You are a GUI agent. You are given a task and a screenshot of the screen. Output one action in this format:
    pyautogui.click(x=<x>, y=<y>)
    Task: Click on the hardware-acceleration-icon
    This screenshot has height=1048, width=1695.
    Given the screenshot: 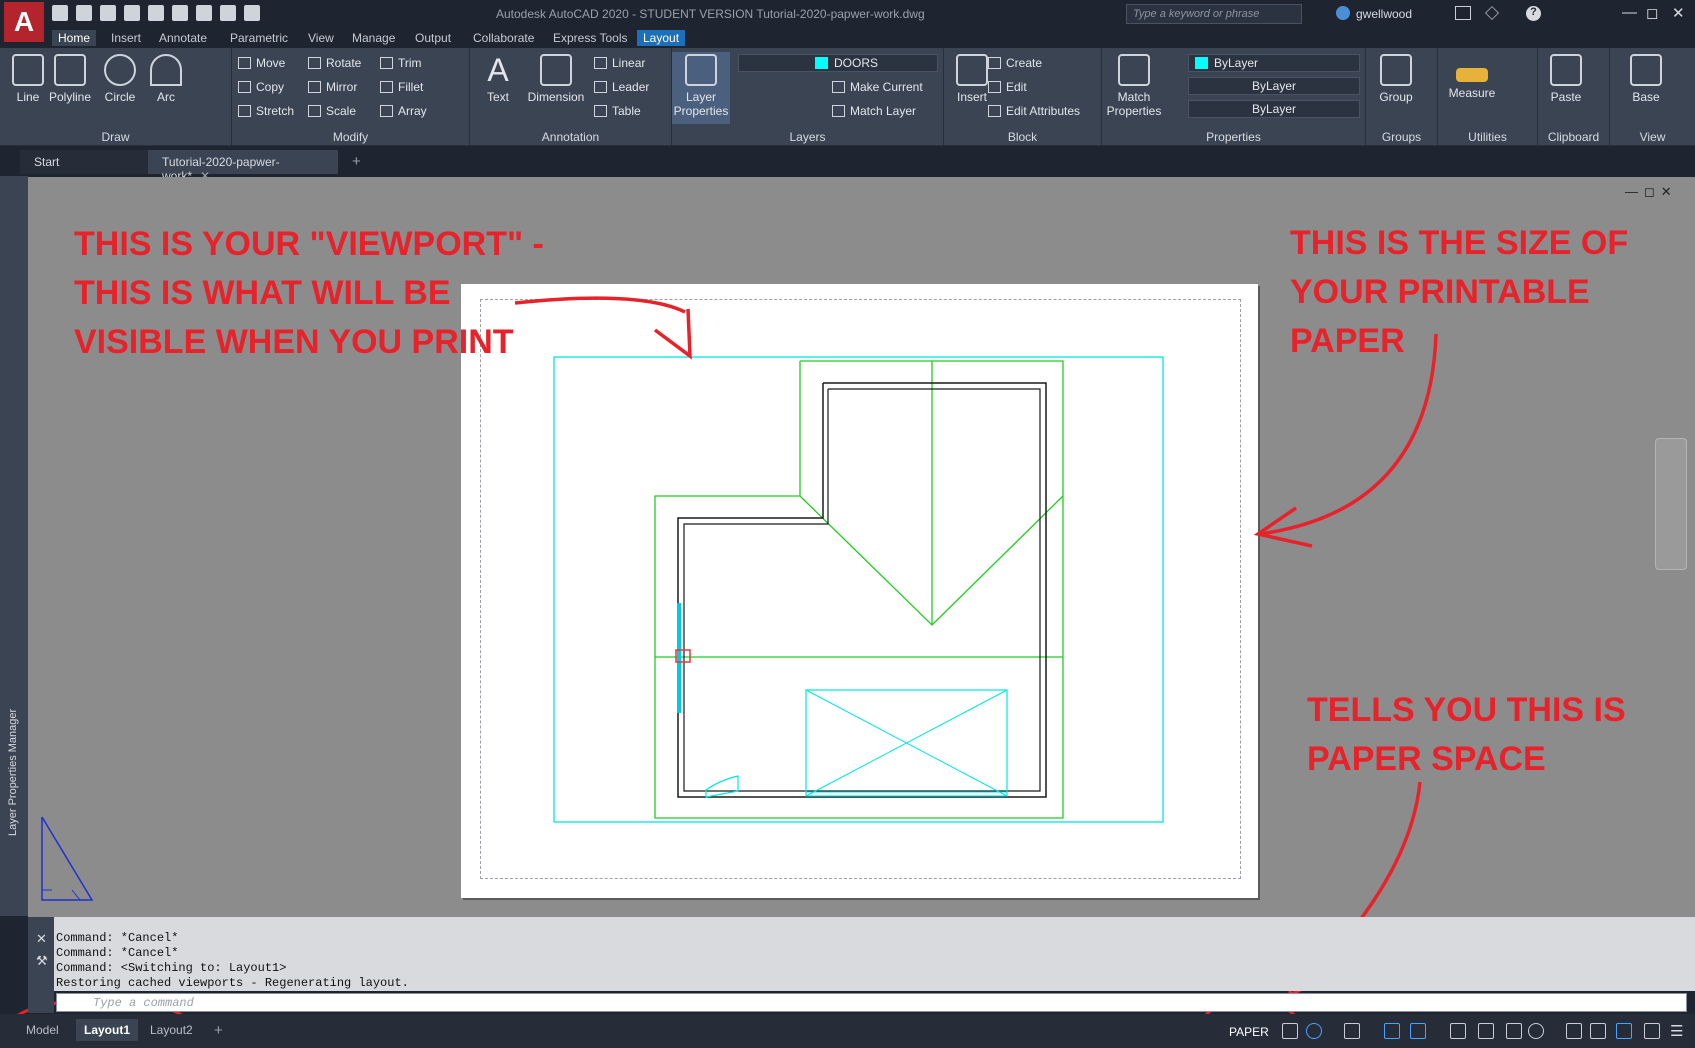 What is the action you would take?
    pyautogui.click(x=1624, y=1031)
    